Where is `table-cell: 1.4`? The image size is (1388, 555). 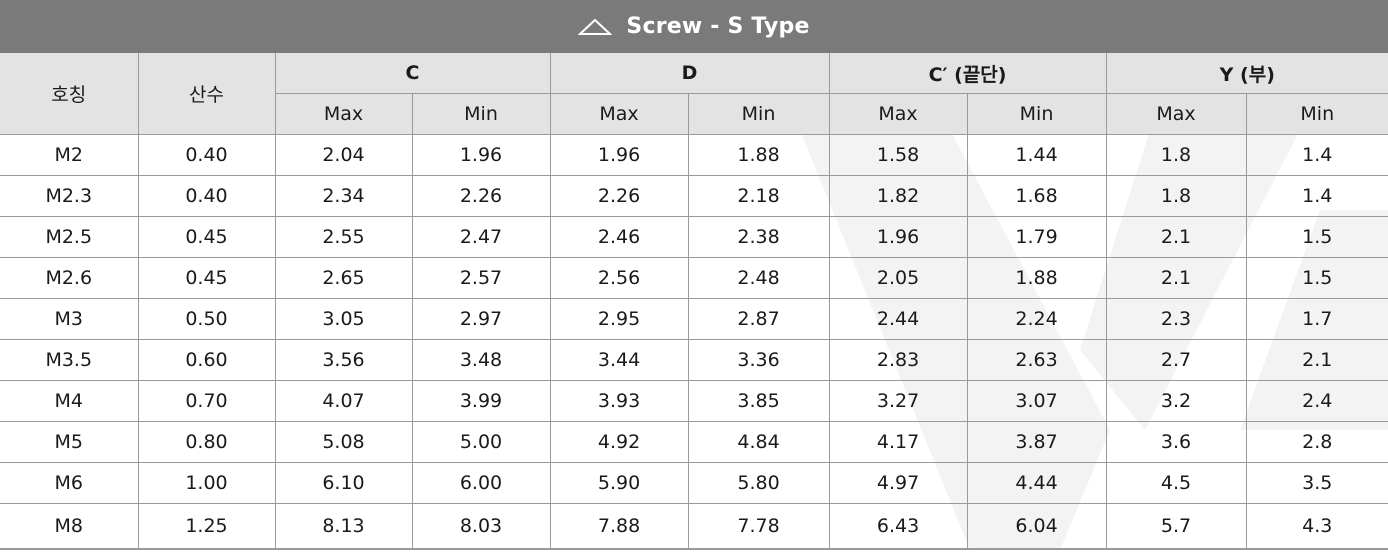 table-cell: 1.4 is located at coordinates (1317, 155).